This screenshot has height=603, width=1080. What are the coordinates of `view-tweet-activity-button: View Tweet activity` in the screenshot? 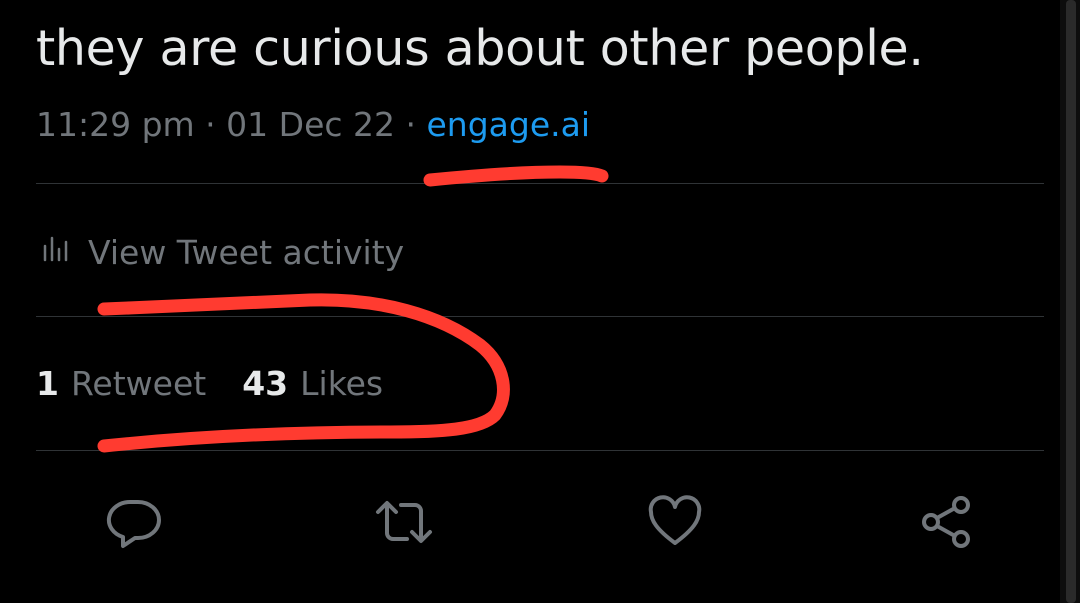 It's located at (222, 252).